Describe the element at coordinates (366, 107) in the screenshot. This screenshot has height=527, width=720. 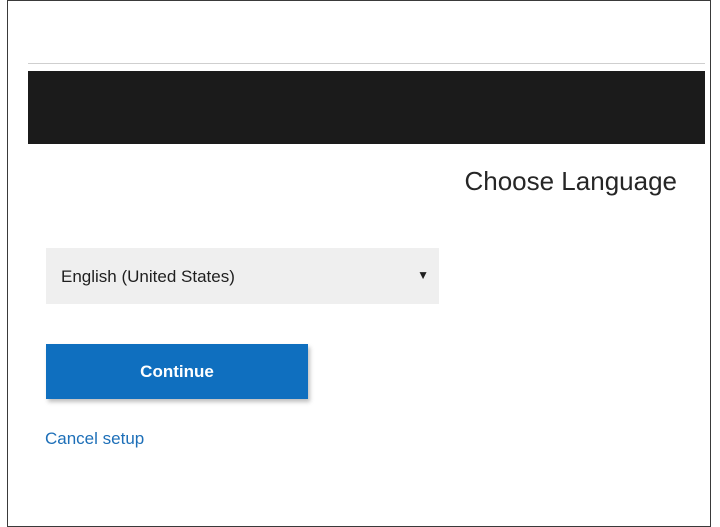
I see `header-bar` at that location.